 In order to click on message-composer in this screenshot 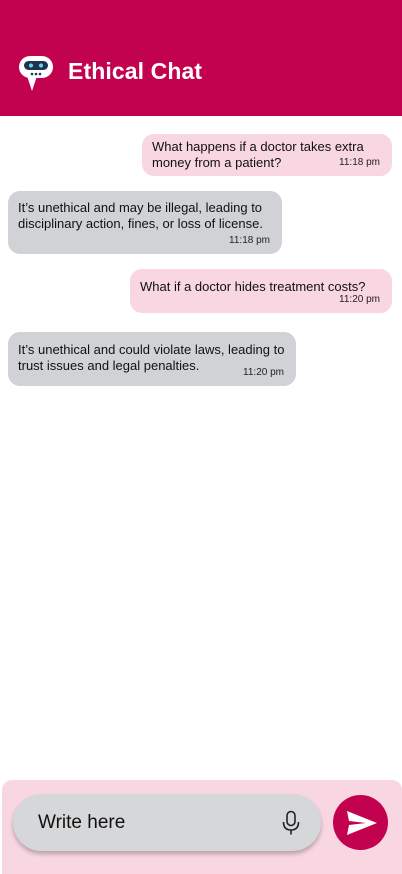, I will do `click(202, 827)`.